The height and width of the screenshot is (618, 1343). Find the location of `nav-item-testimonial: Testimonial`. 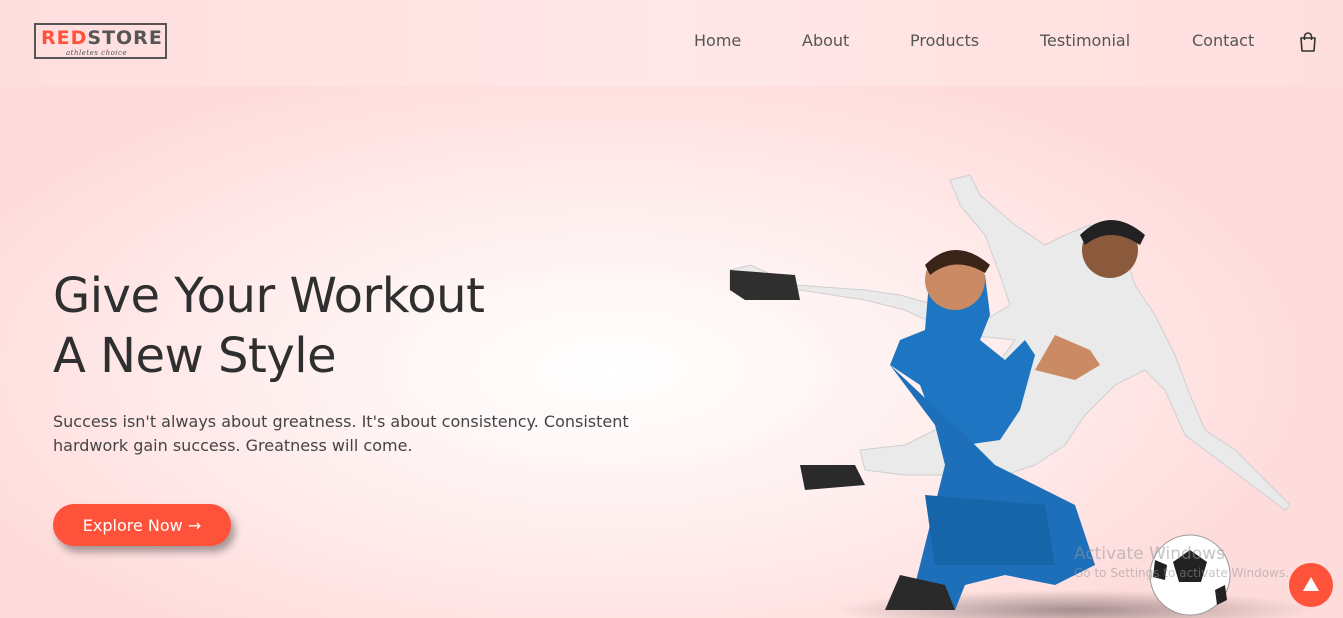

nav-item-testimonial: Testimonial is located at coordinates (1085, 40).